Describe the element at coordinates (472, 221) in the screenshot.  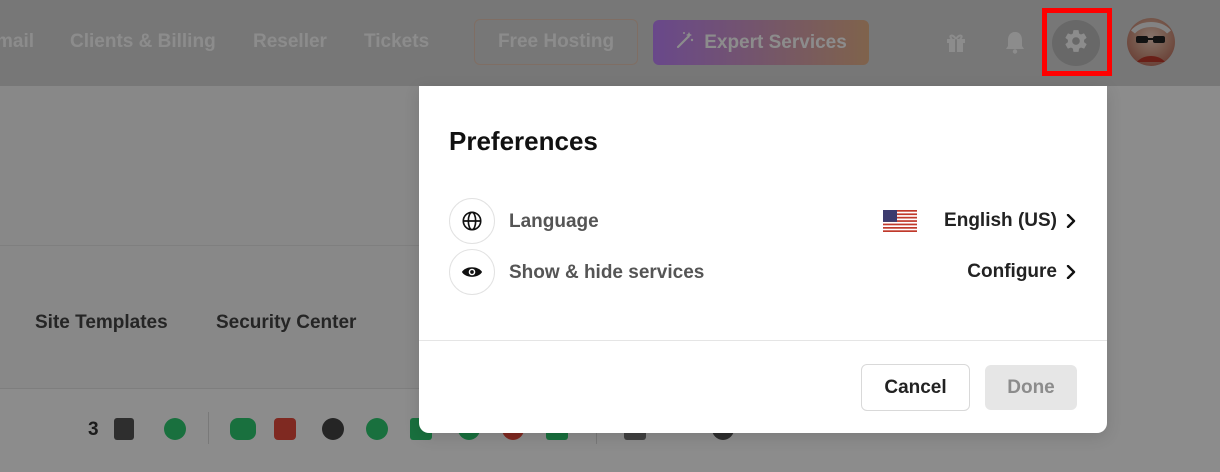
I see `globe-icon` at that location.